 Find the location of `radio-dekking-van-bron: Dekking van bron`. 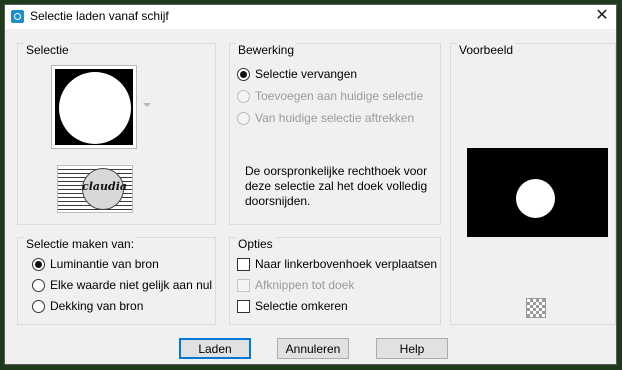

radio-dekking-van-bron: Dekking van bron is located at coordinates (87, 306).